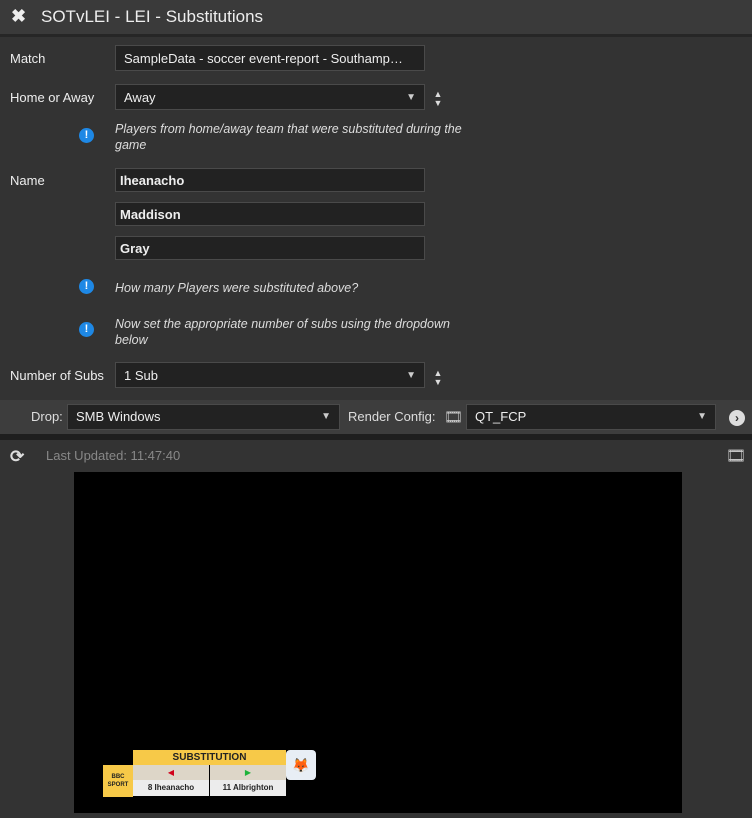 This screenshot has height=818, width=752. I want to click on drop-select: SMB Windows ▼, so click(203, 417).